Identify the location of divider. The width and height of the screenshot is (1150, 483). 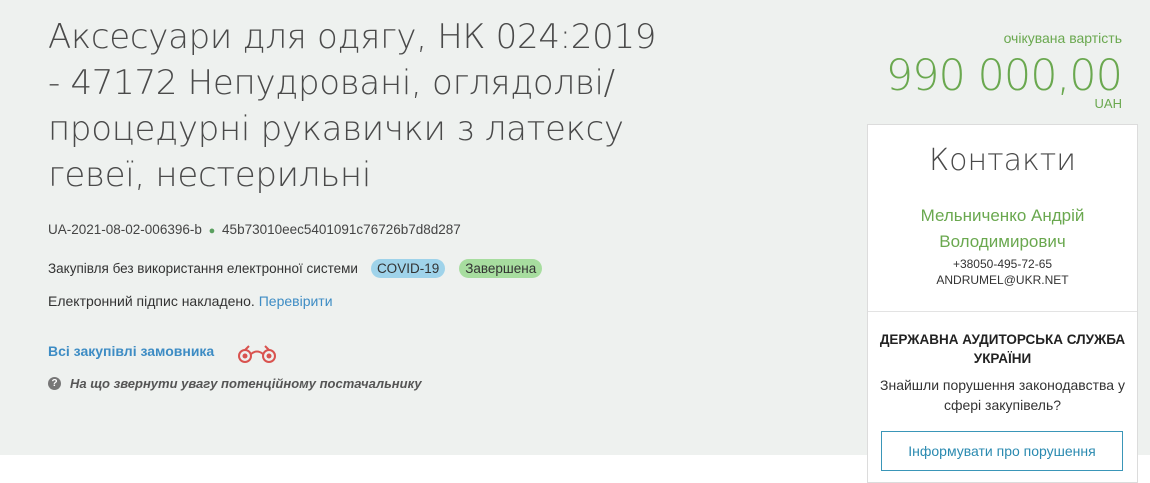
(1002, 311).